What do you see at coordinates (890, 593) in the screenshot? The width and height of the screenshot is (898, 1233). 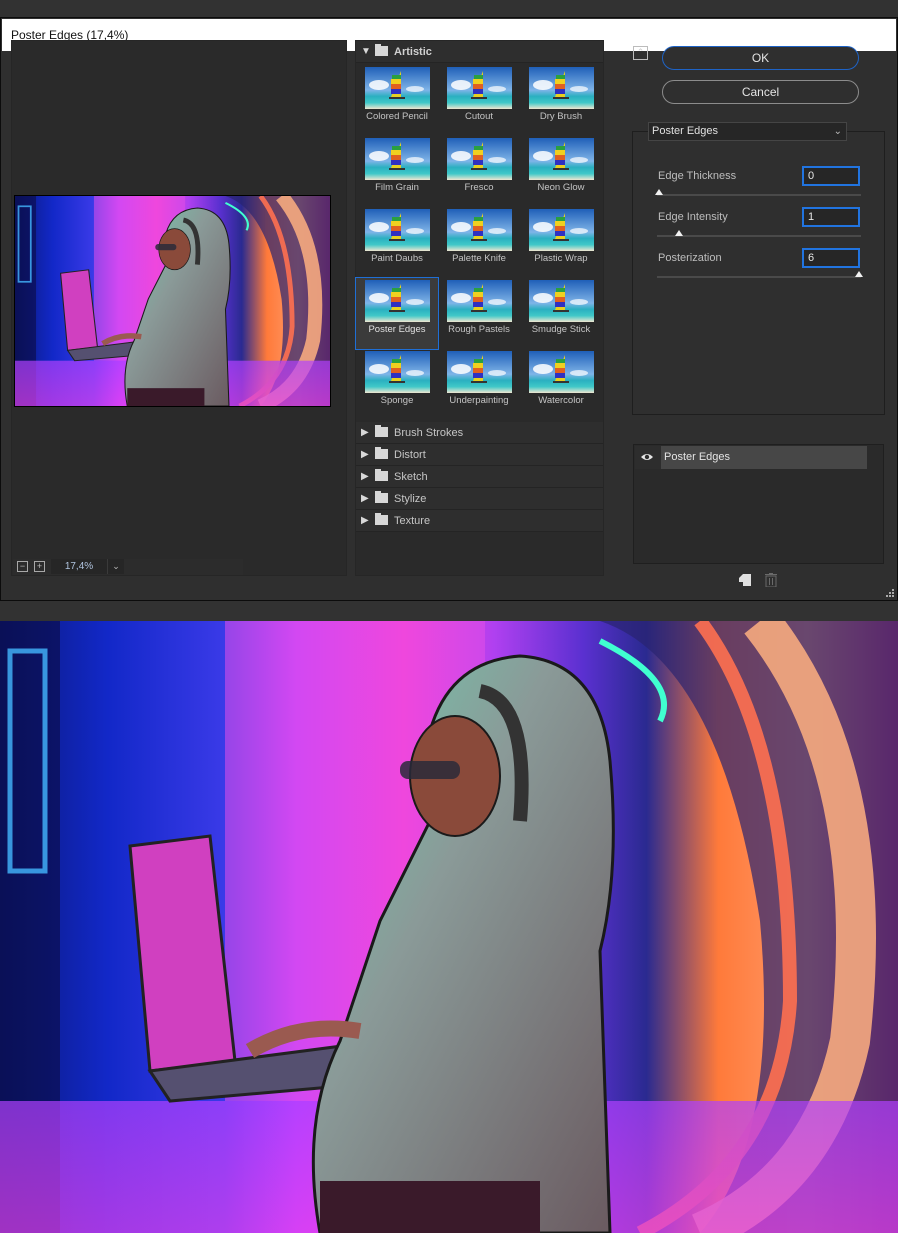 I see `resize-grip-icon` at bounding box center [890, 593].